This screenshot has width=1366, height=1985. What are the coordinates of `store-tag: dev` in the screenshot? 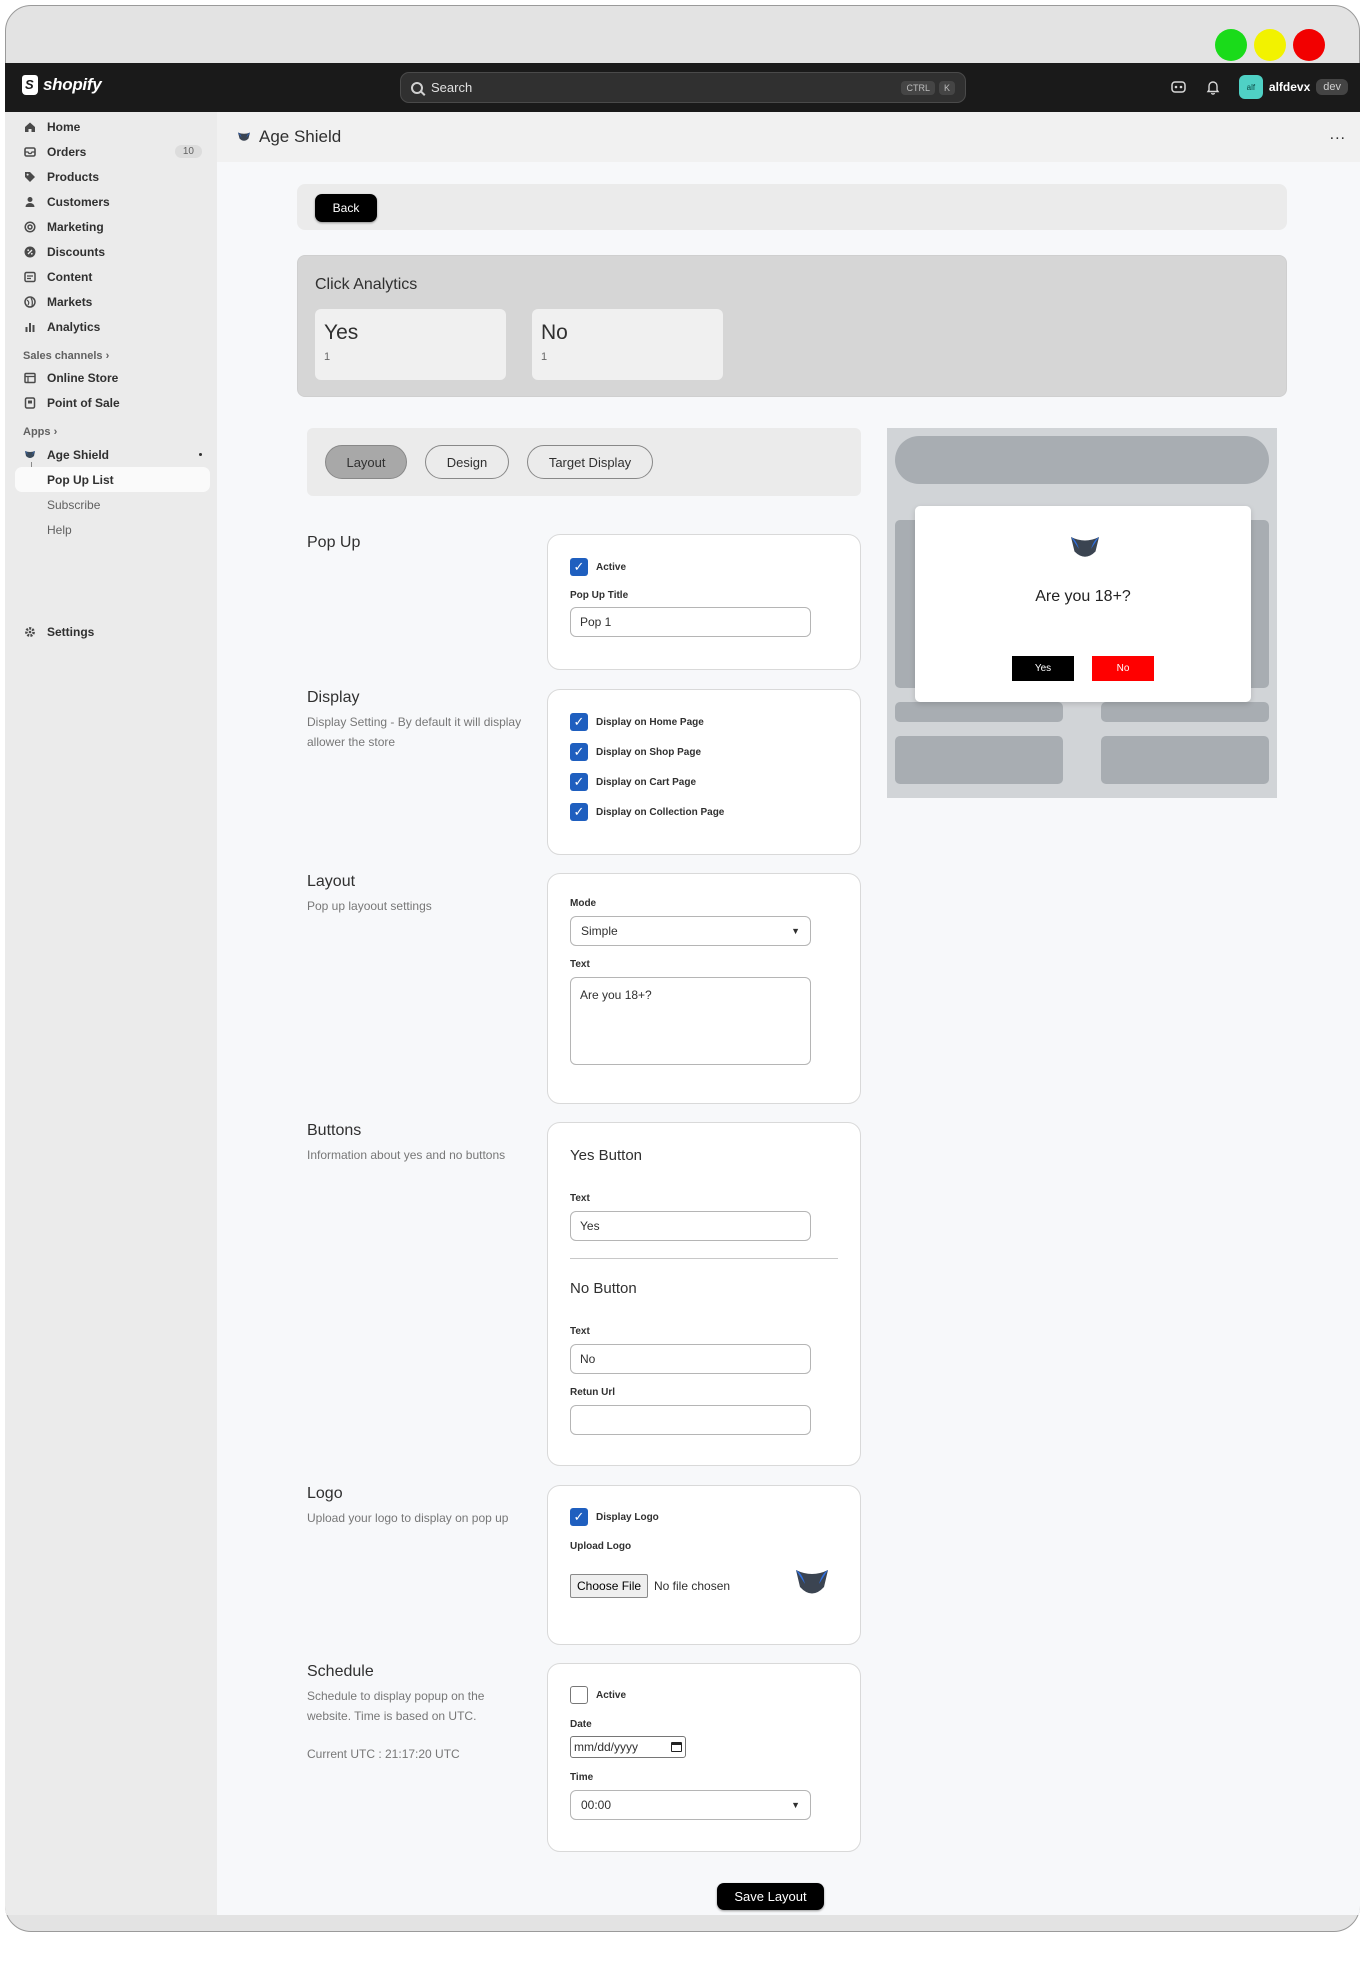 It's located at (1332, 87).